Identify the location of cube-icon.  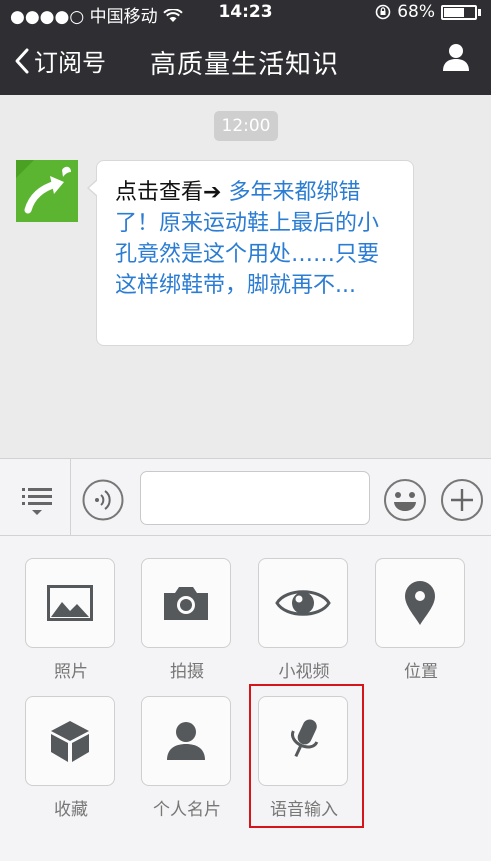
(70, 741).